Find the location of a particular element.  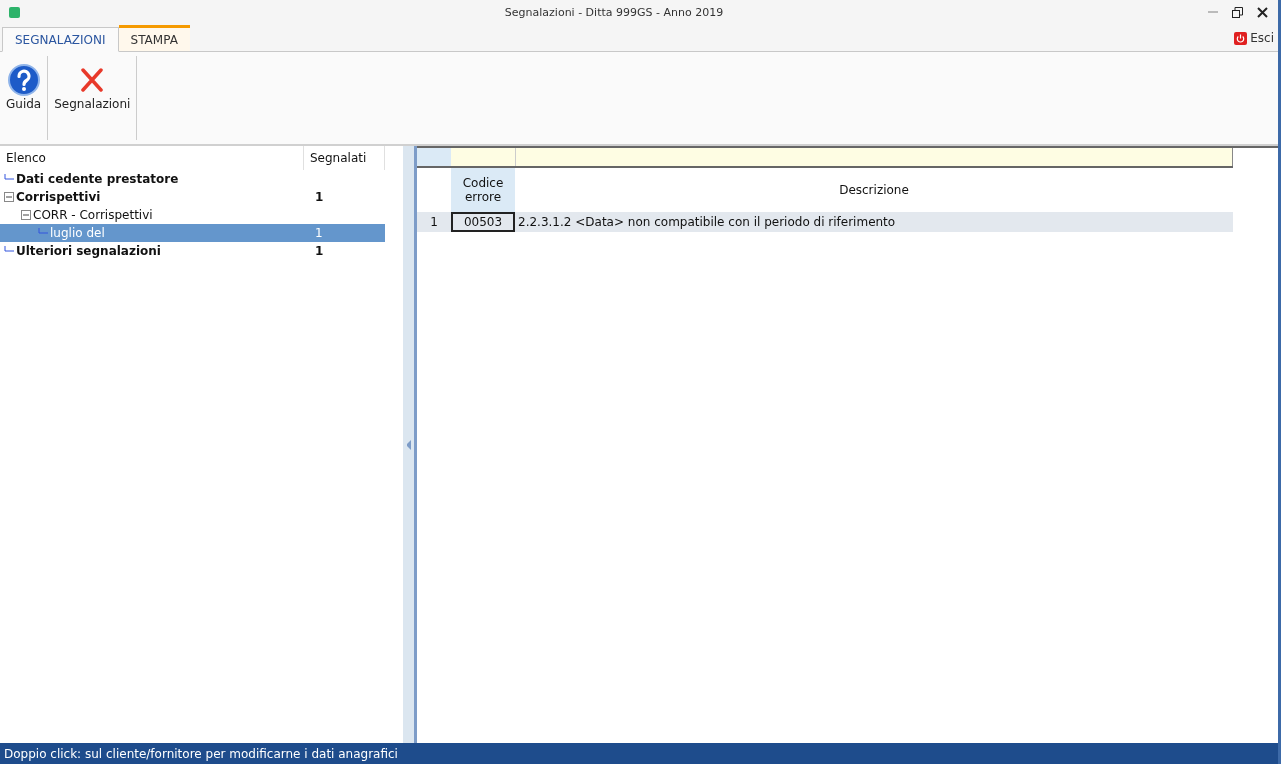

grid-row: 1 00503 2.2.3.1.2 <Data> non compatibile con il periodo di riferimento is located at coordinates (825, 222).